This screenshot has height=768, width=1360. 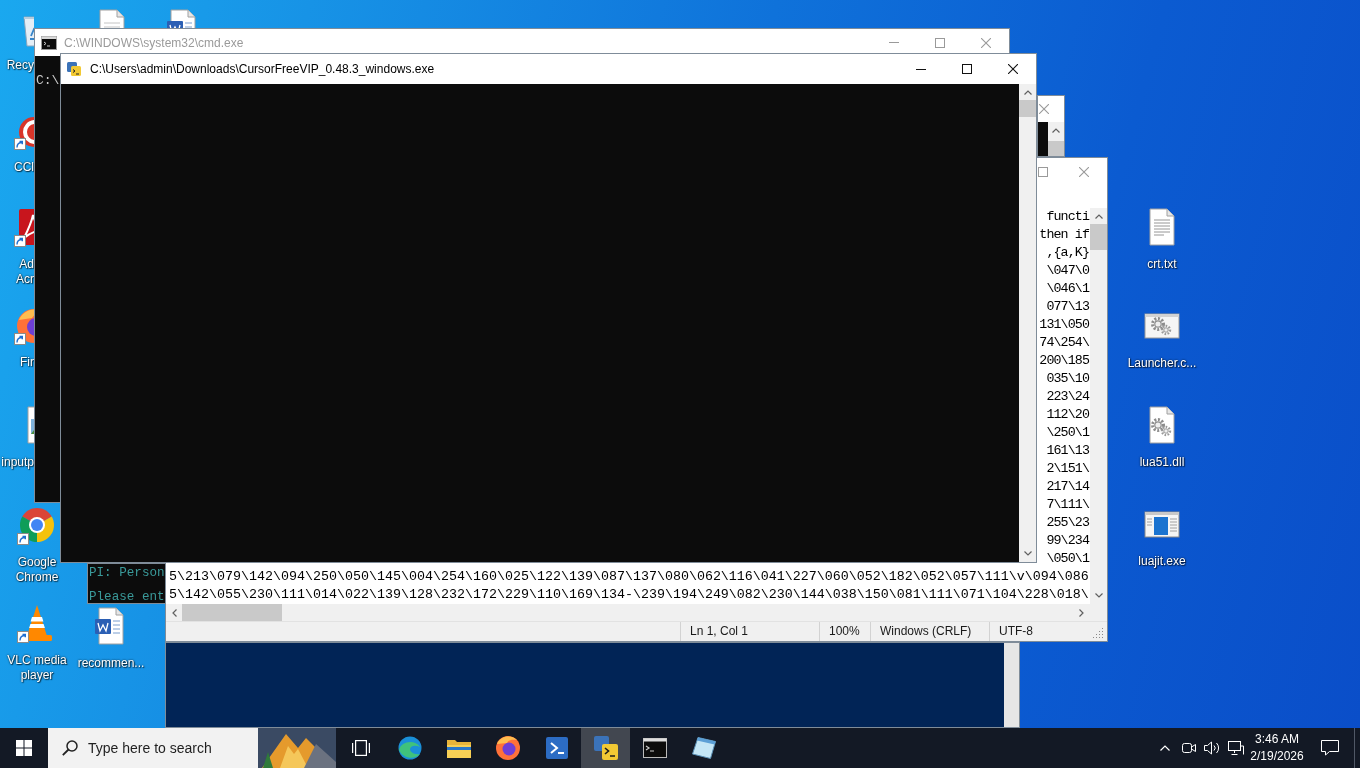 What do you see at coordinates (629, 577) in the screenshot?
I see `text-line: 5\213\079\142\094\250\050\145\004\254\160\025\122\139\087\137\080\062\116\041\227\060\052\182\052\057\111\v\094\086` at bounding box center [629, 577].